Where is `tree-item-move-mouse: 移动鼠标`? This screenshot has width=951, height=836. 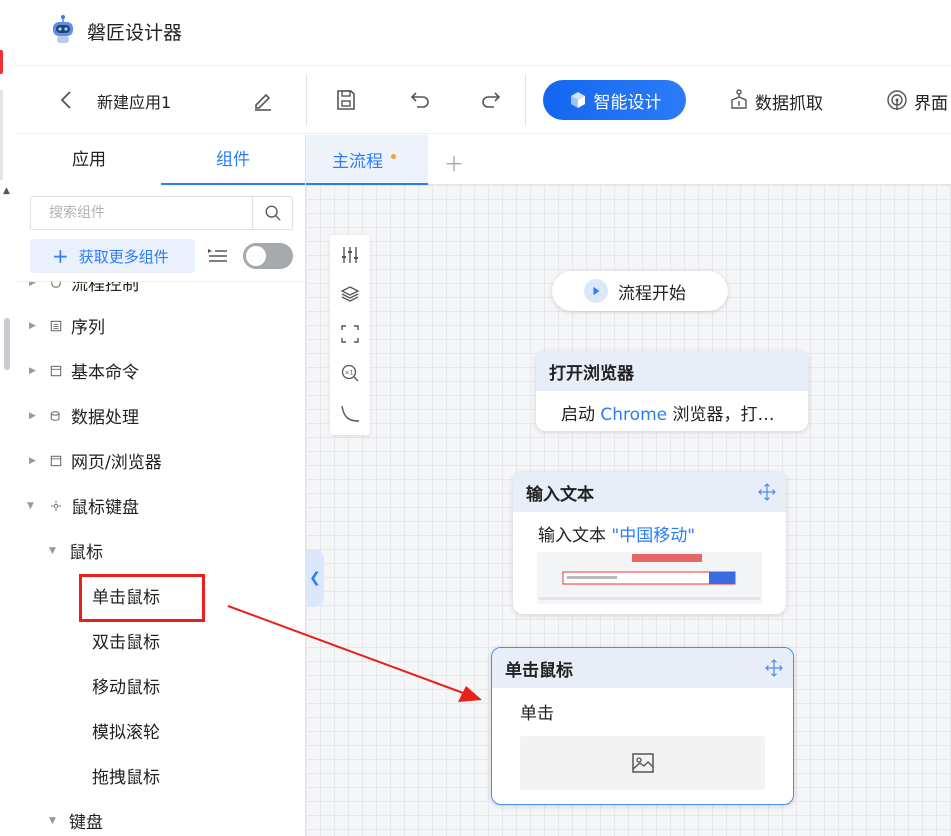
tree-item-move-mouse: 移动鼠标 is located at coordinates (161, 685).